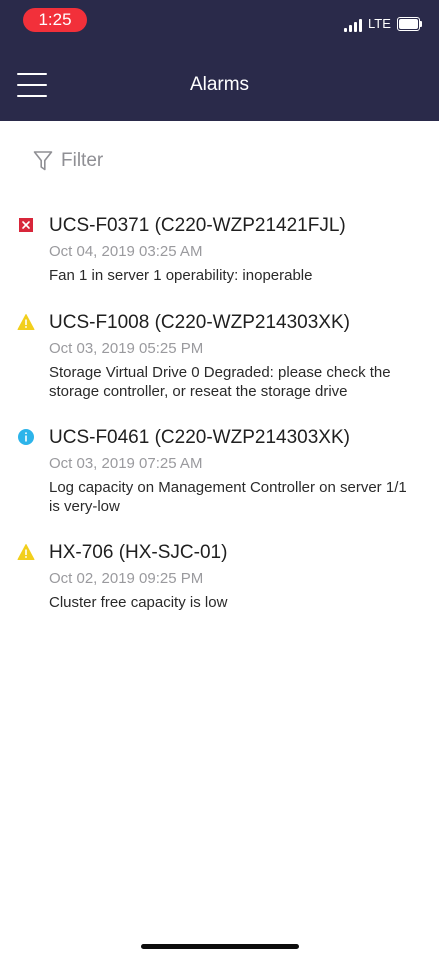  Describe the element at coordinates (26, 437) in the screenshot. I see `info-circle-icon` at that location.